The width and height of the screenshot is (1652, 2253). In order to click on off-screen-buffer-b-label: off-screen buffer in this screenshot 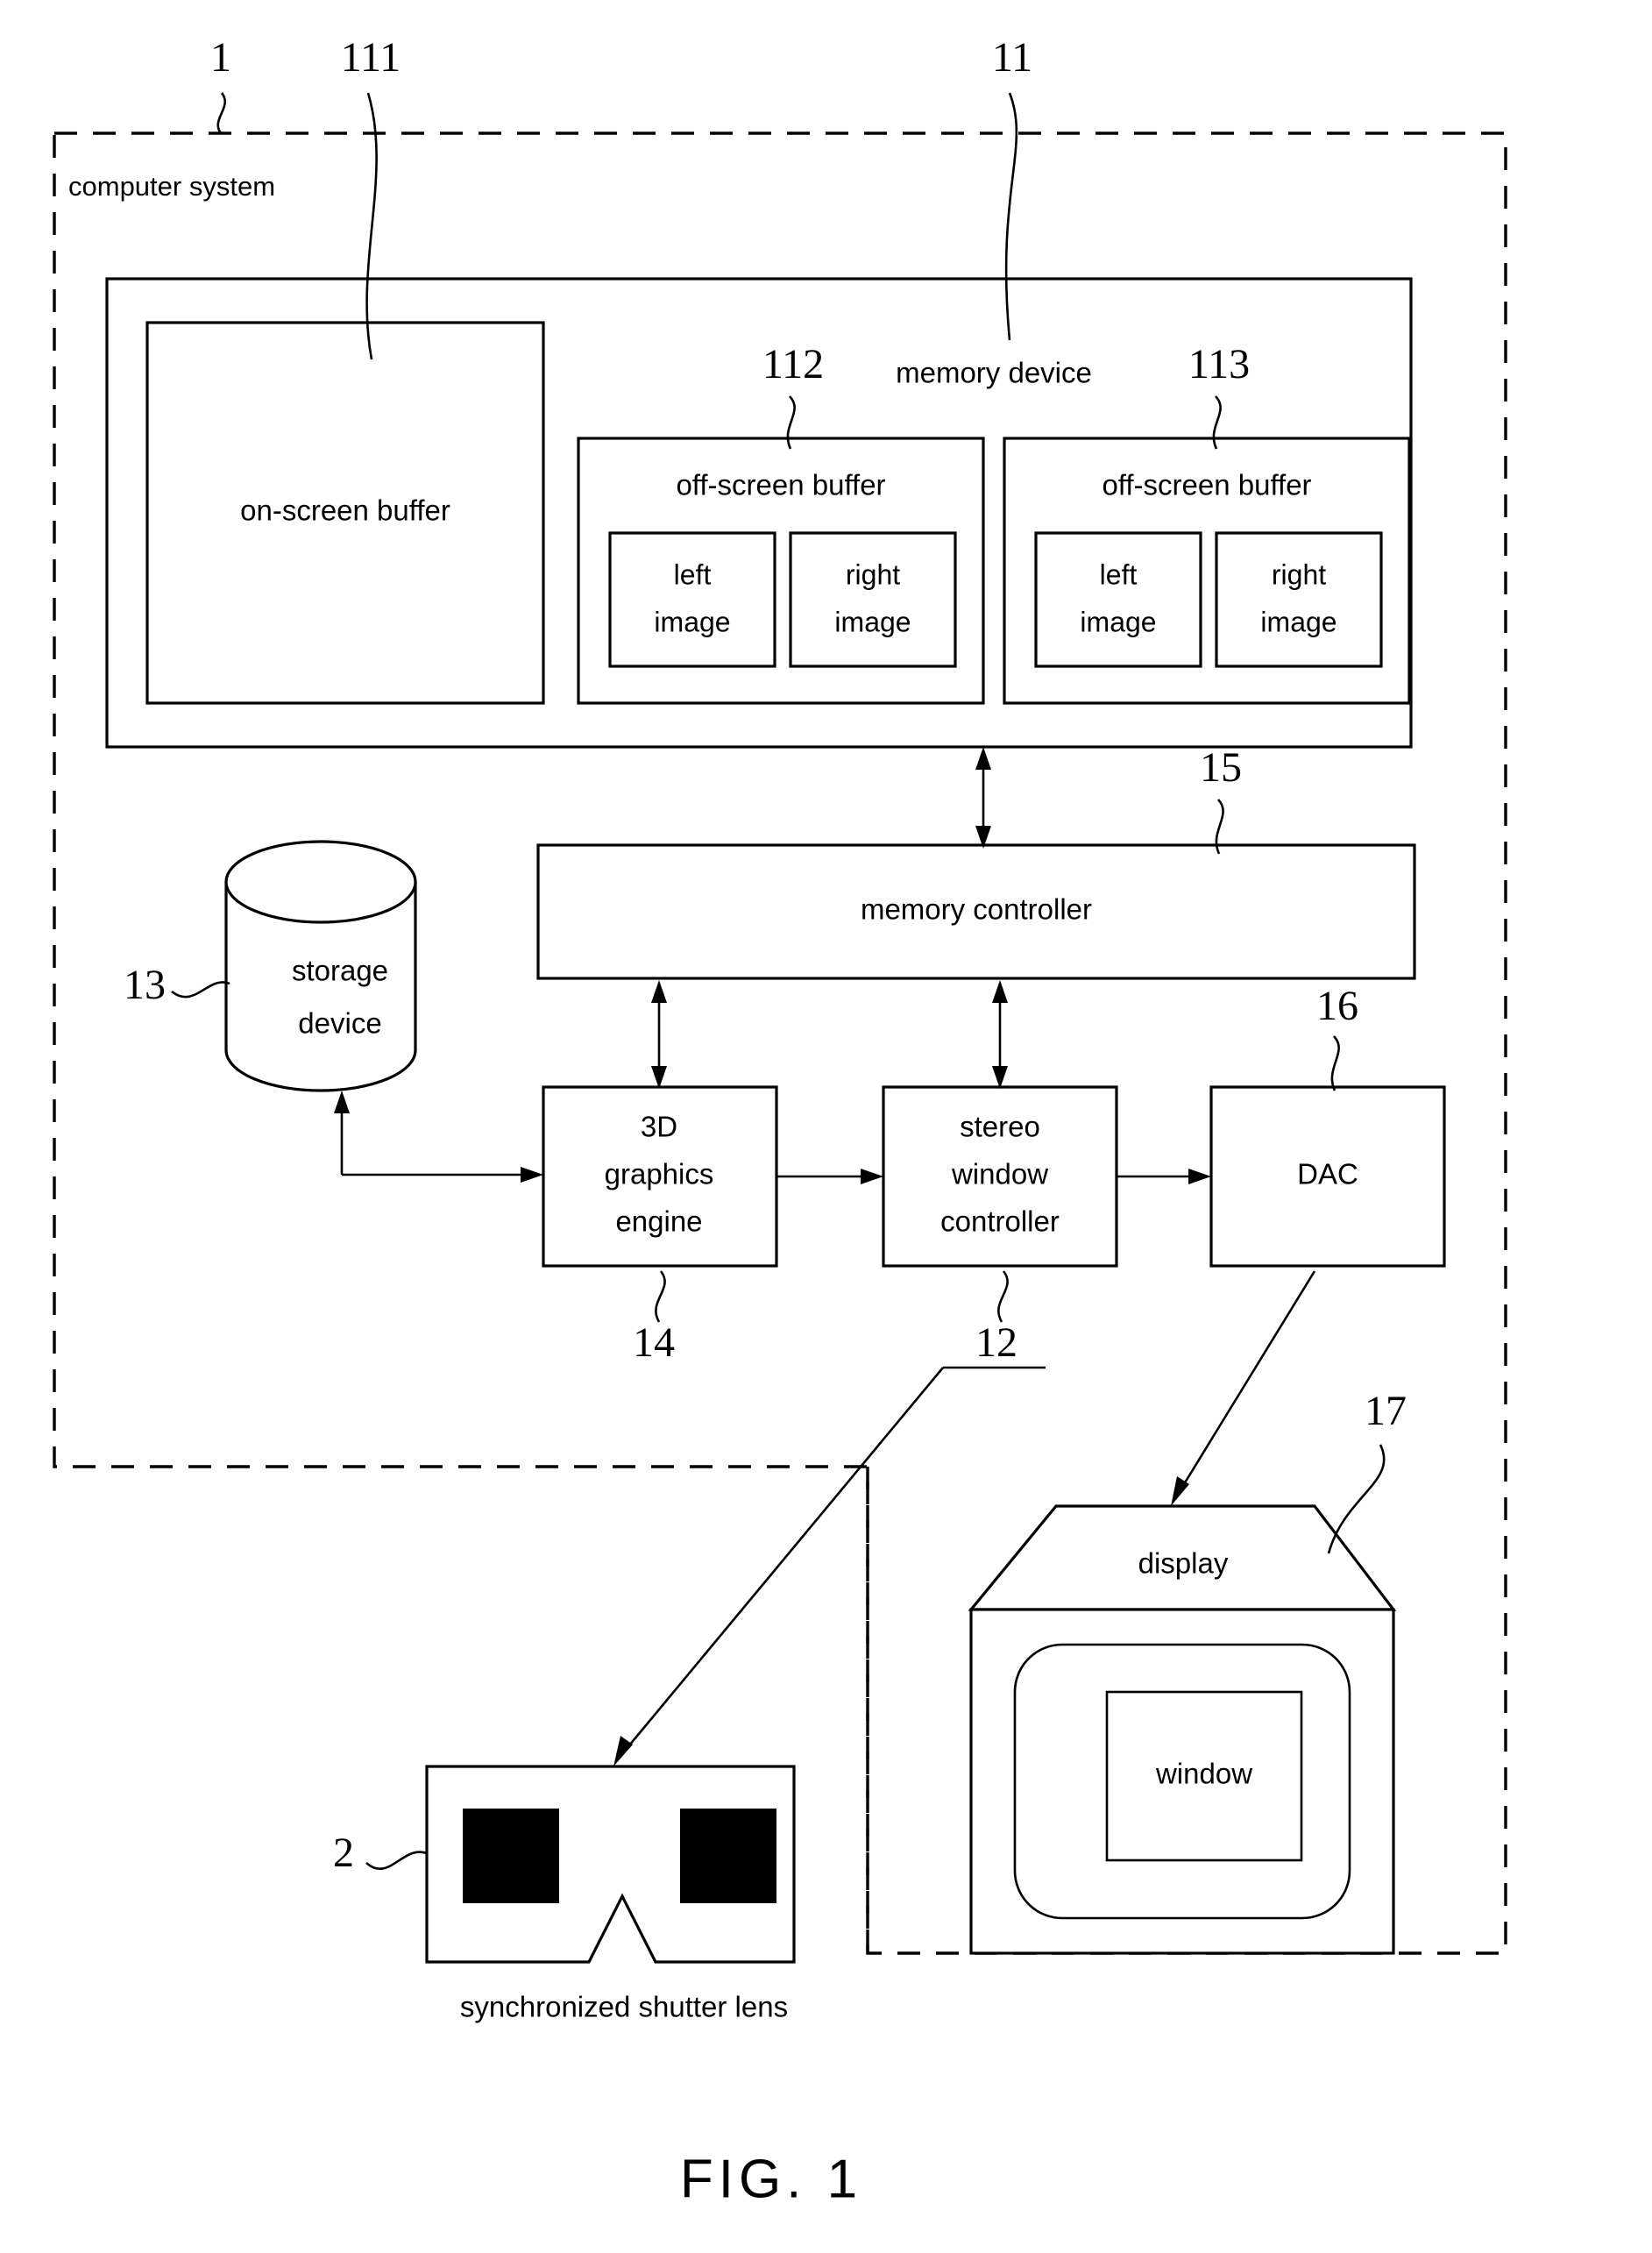, I will do `click(1206, 485)`.